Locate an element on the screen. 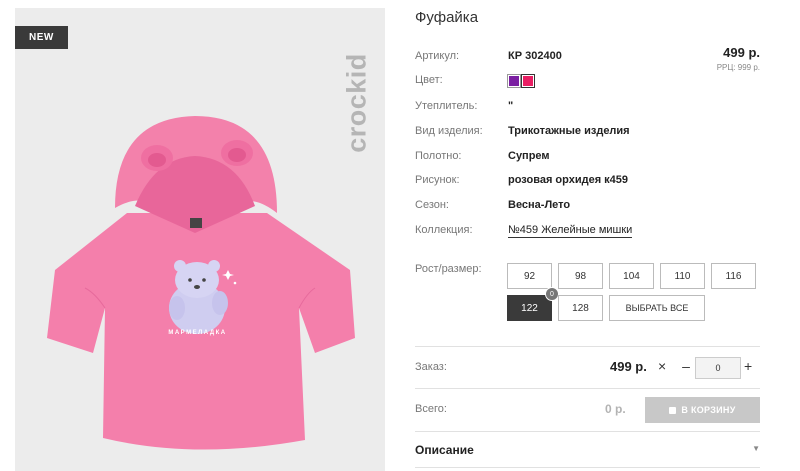  order-label: Заказ: is located at coordinates (431, 367).